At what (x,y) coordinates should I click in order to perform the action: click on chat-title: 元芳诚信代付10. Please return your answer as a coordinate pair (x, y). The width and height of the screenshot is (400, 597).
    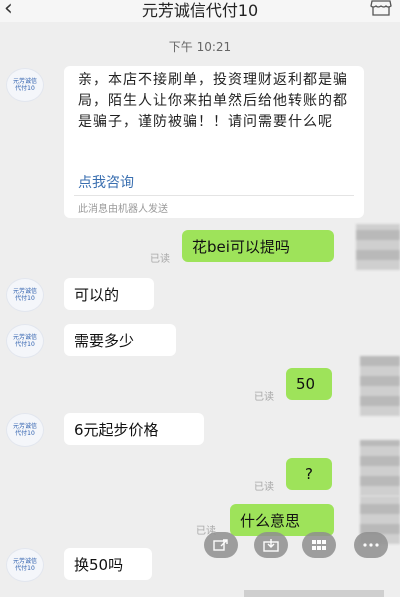
    Looking at the image, I should click on (200, 10).